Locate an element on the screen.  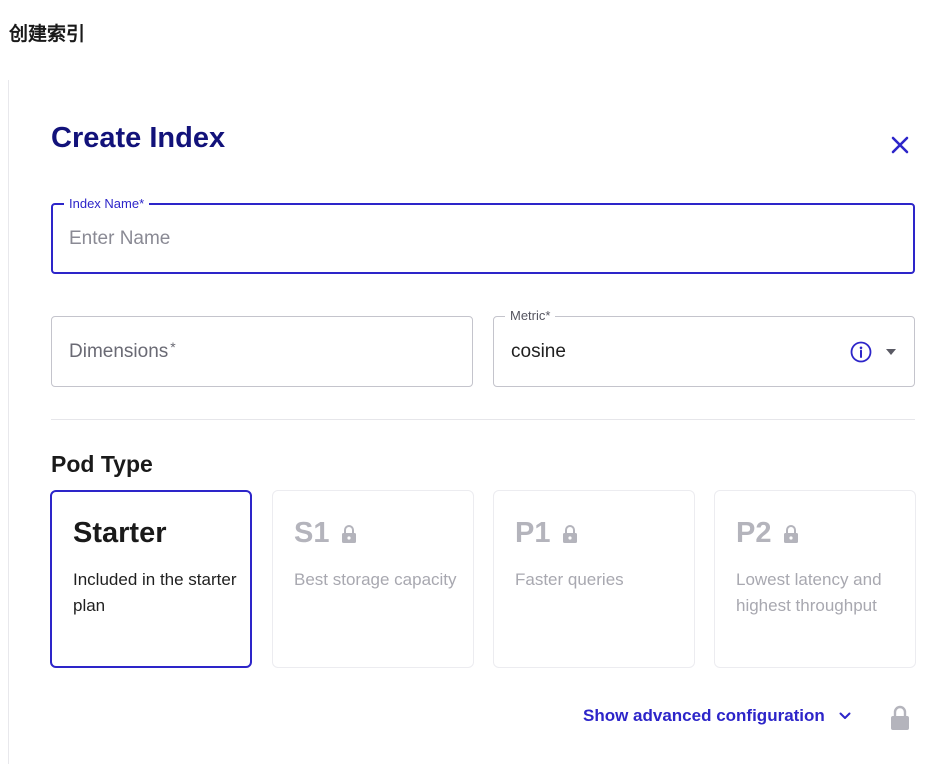
pod-name-row: P1 is located at coordinates (546, 533).